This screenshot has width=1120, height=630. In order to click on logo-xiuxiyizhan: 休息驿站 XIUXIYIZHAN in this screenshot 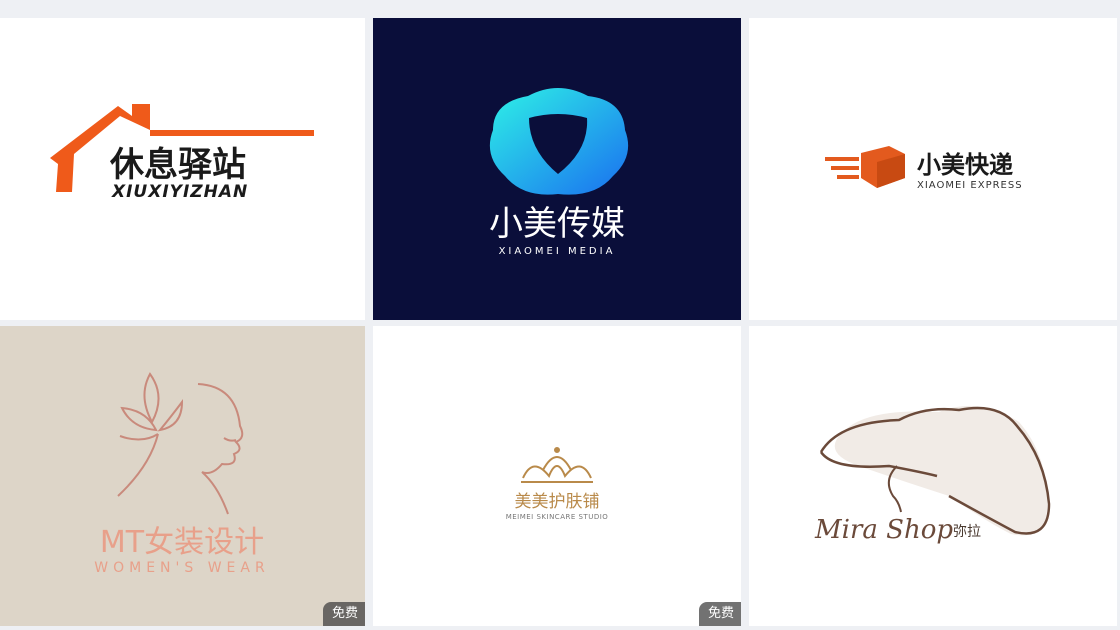, I will do `click(182, 153)`.